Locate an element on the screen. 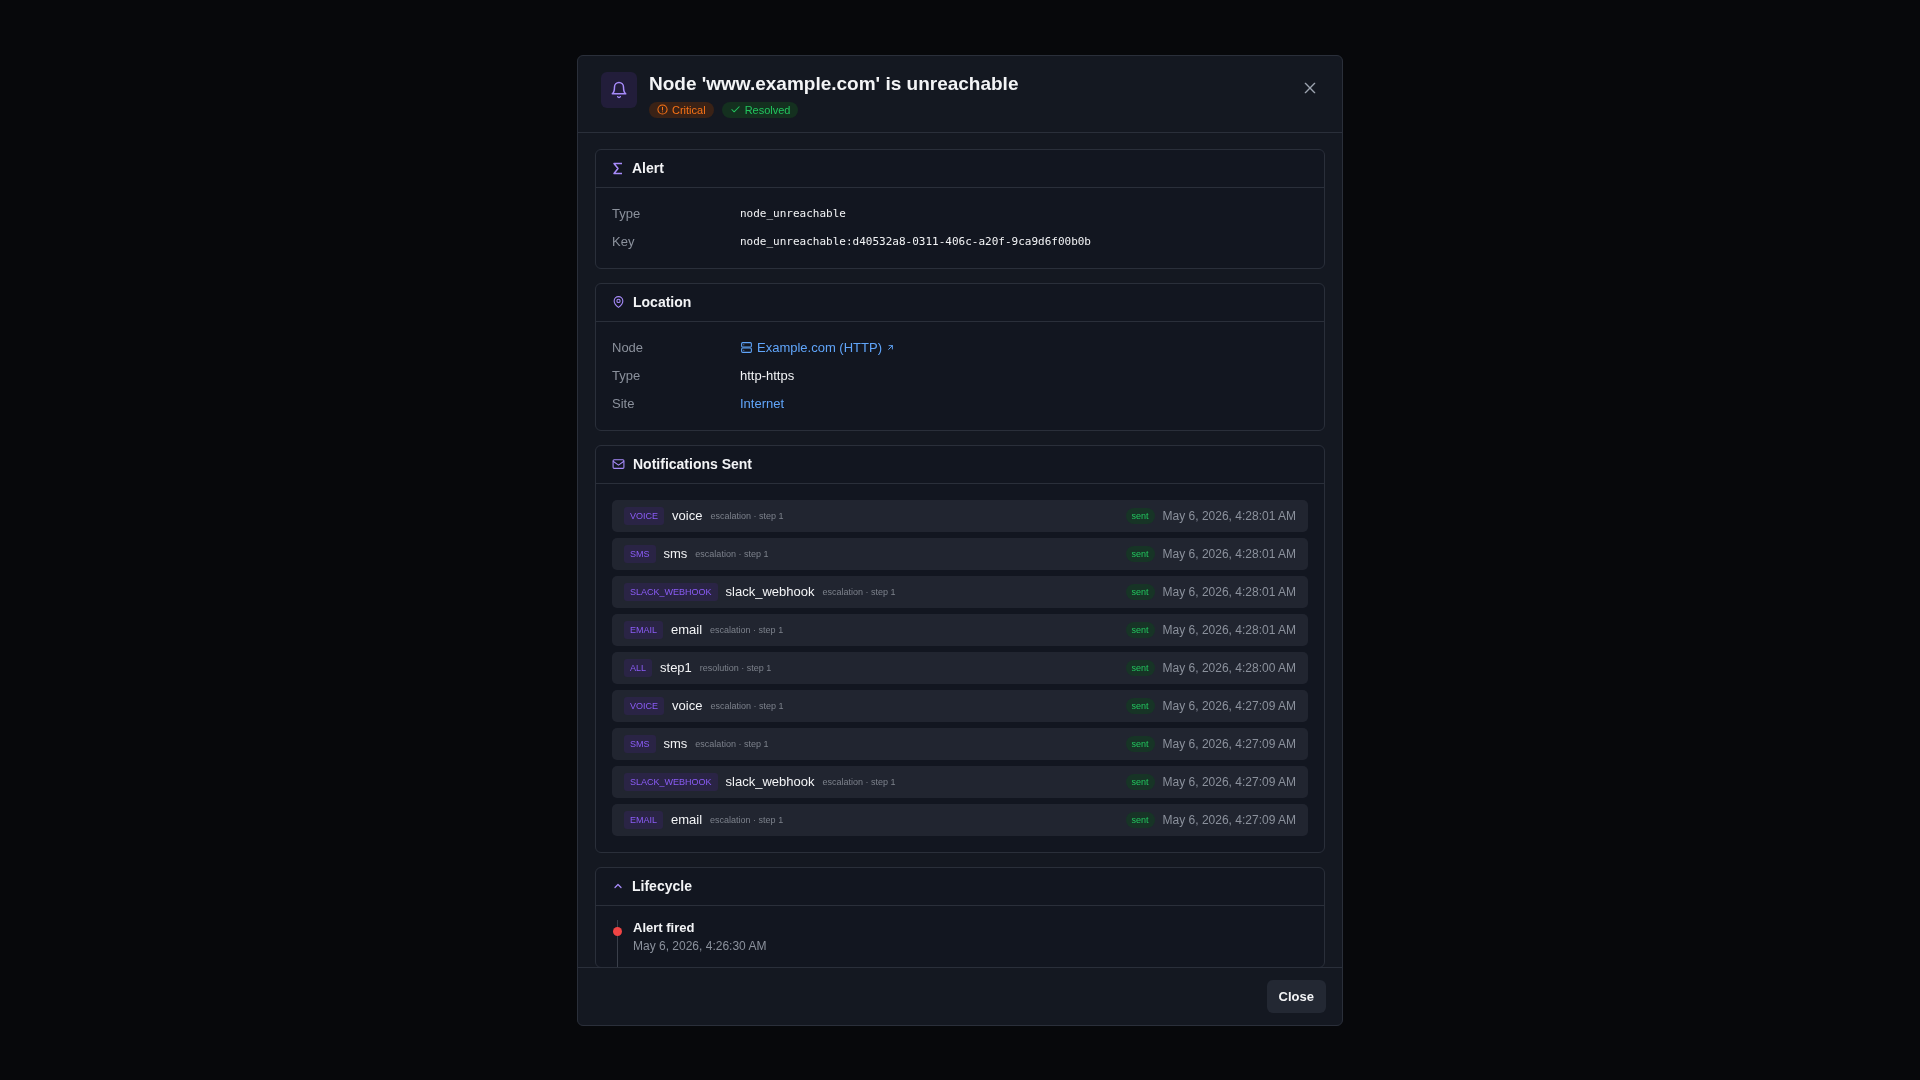 The width and height of the screenshot is (1920, 1080). severity-badge: Critical is located at coordinates (681, 109).